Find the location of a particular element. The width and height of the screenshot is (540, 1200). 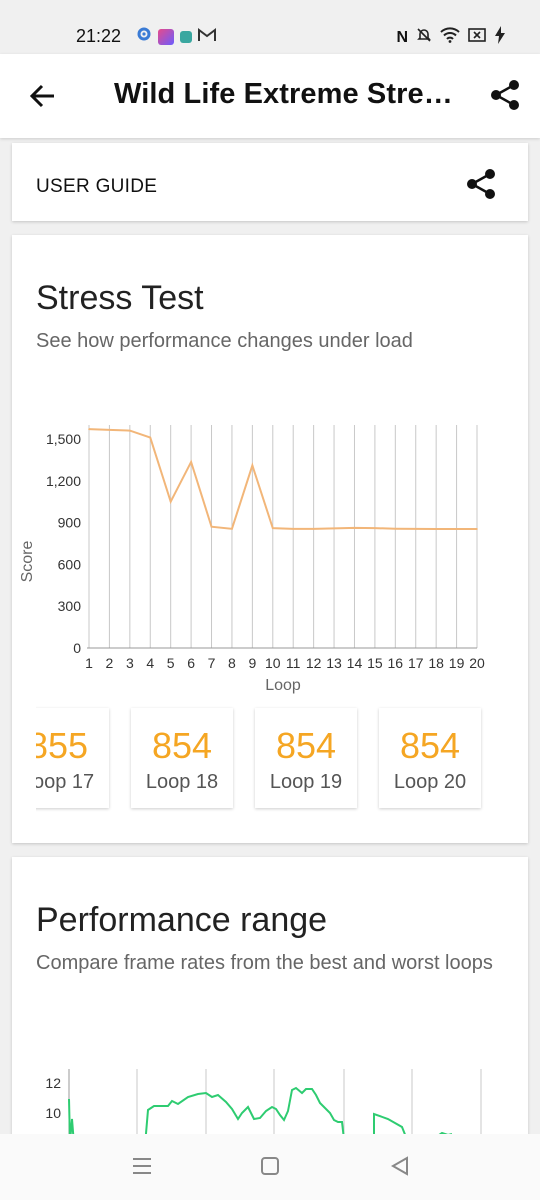

loop-score-card: 855 Loop 17 is located at coordinates (72, 758).